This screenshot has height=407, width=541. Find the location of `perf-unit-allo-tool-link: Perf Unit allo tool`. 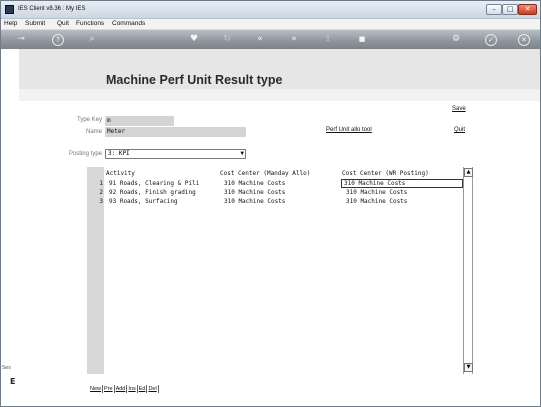

perf-unit-allo-tool-link: Perf Unit allo tool is located at coordinates (349, 130).